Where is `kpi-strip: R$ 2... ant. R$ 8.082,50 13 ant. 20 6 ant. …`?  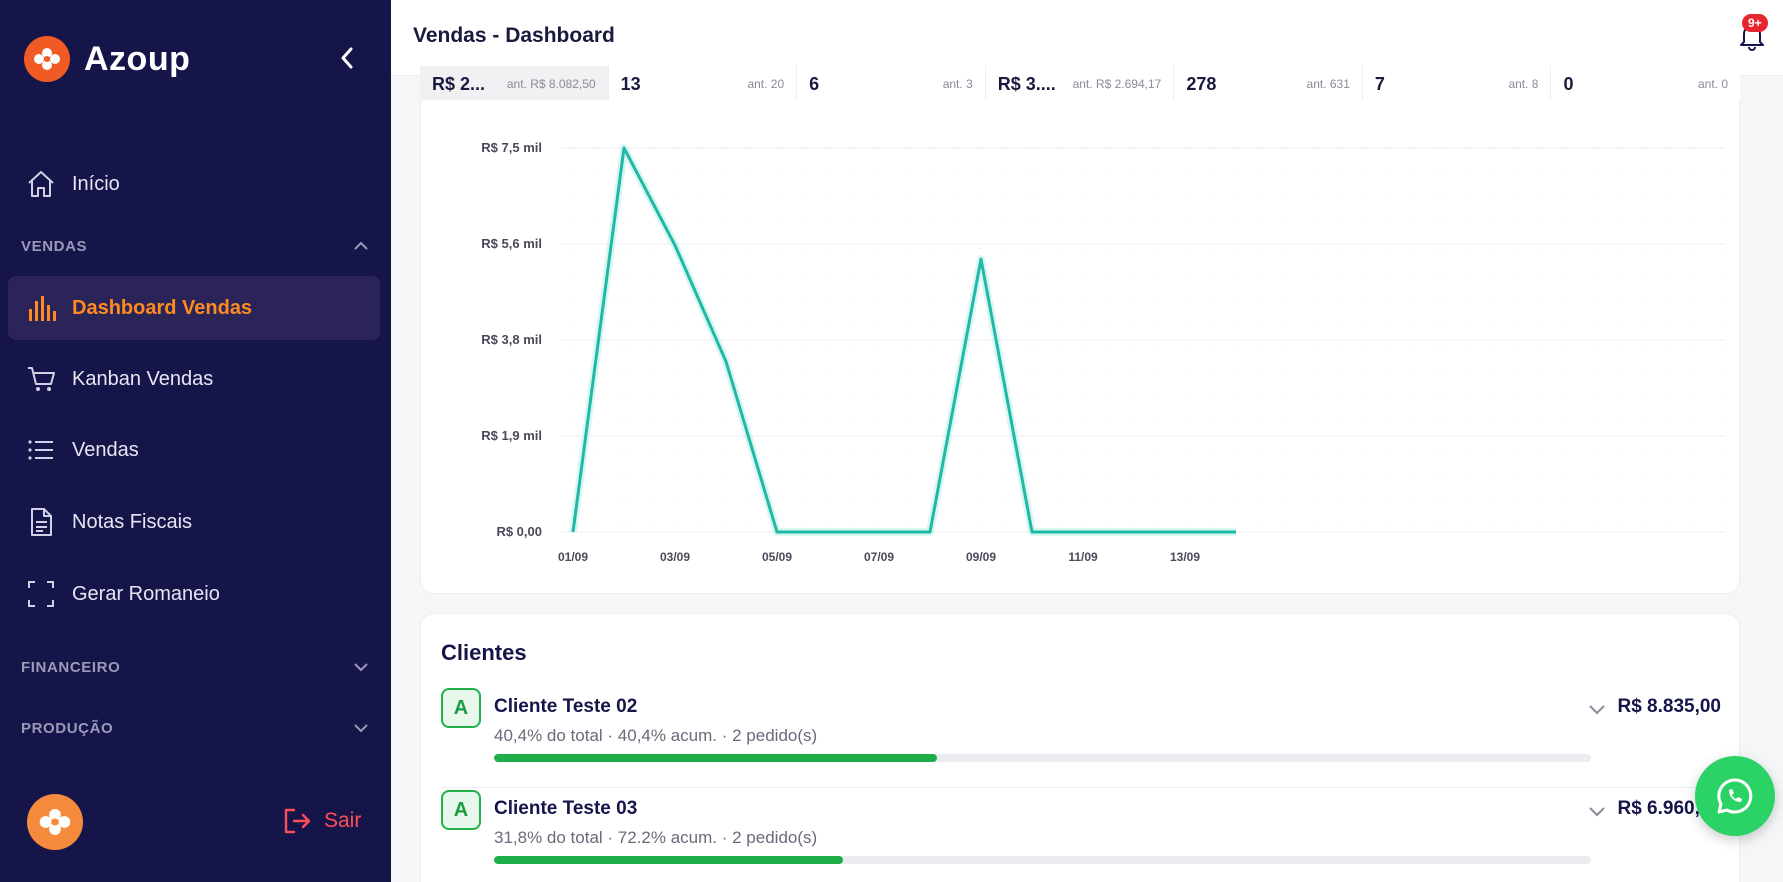
kpi-strip: R$ 2... ant. R$ 8.082,50 13 ant. 20 6 ant. … is located at coordinates (1080, 84).